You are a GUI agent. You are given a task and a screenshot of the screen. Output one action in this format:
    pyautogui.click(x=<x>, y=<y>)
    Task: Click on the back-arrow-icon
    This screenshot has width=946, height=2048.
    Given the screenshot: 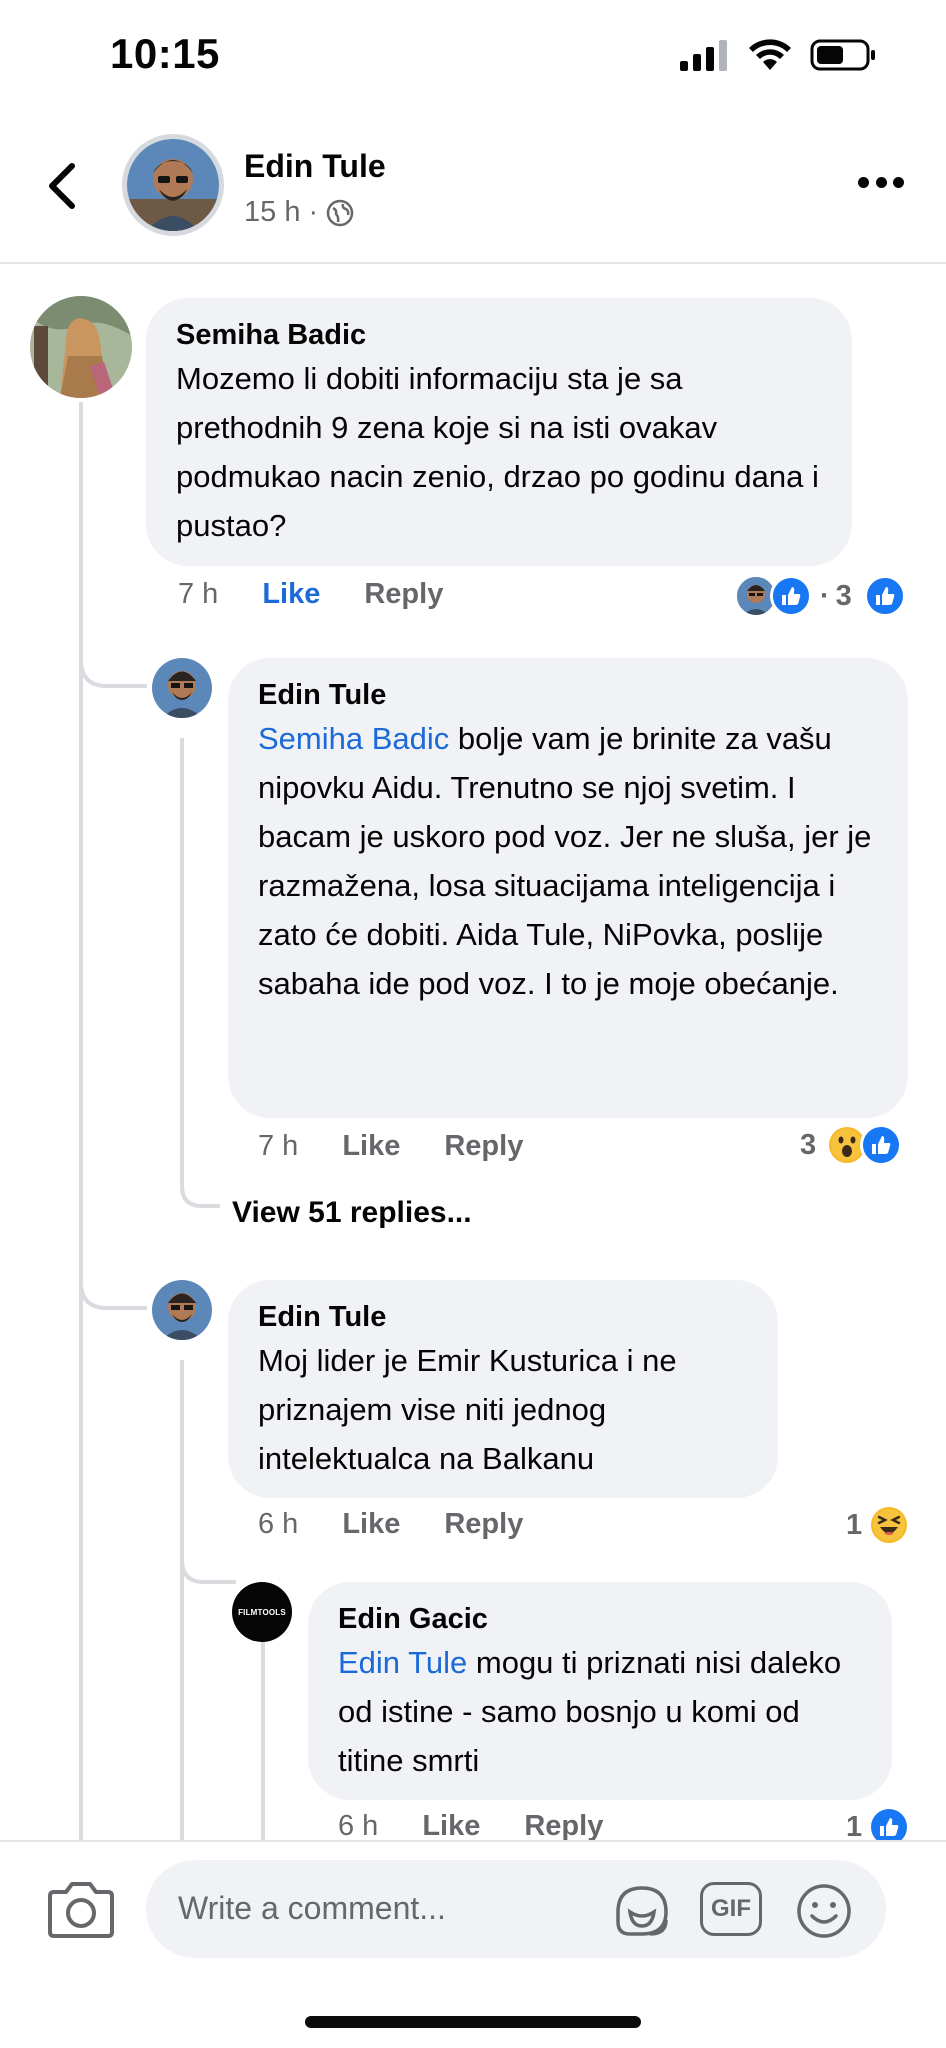 What is the action you would take?
    pyautogui.click(x=62, y=186)
    